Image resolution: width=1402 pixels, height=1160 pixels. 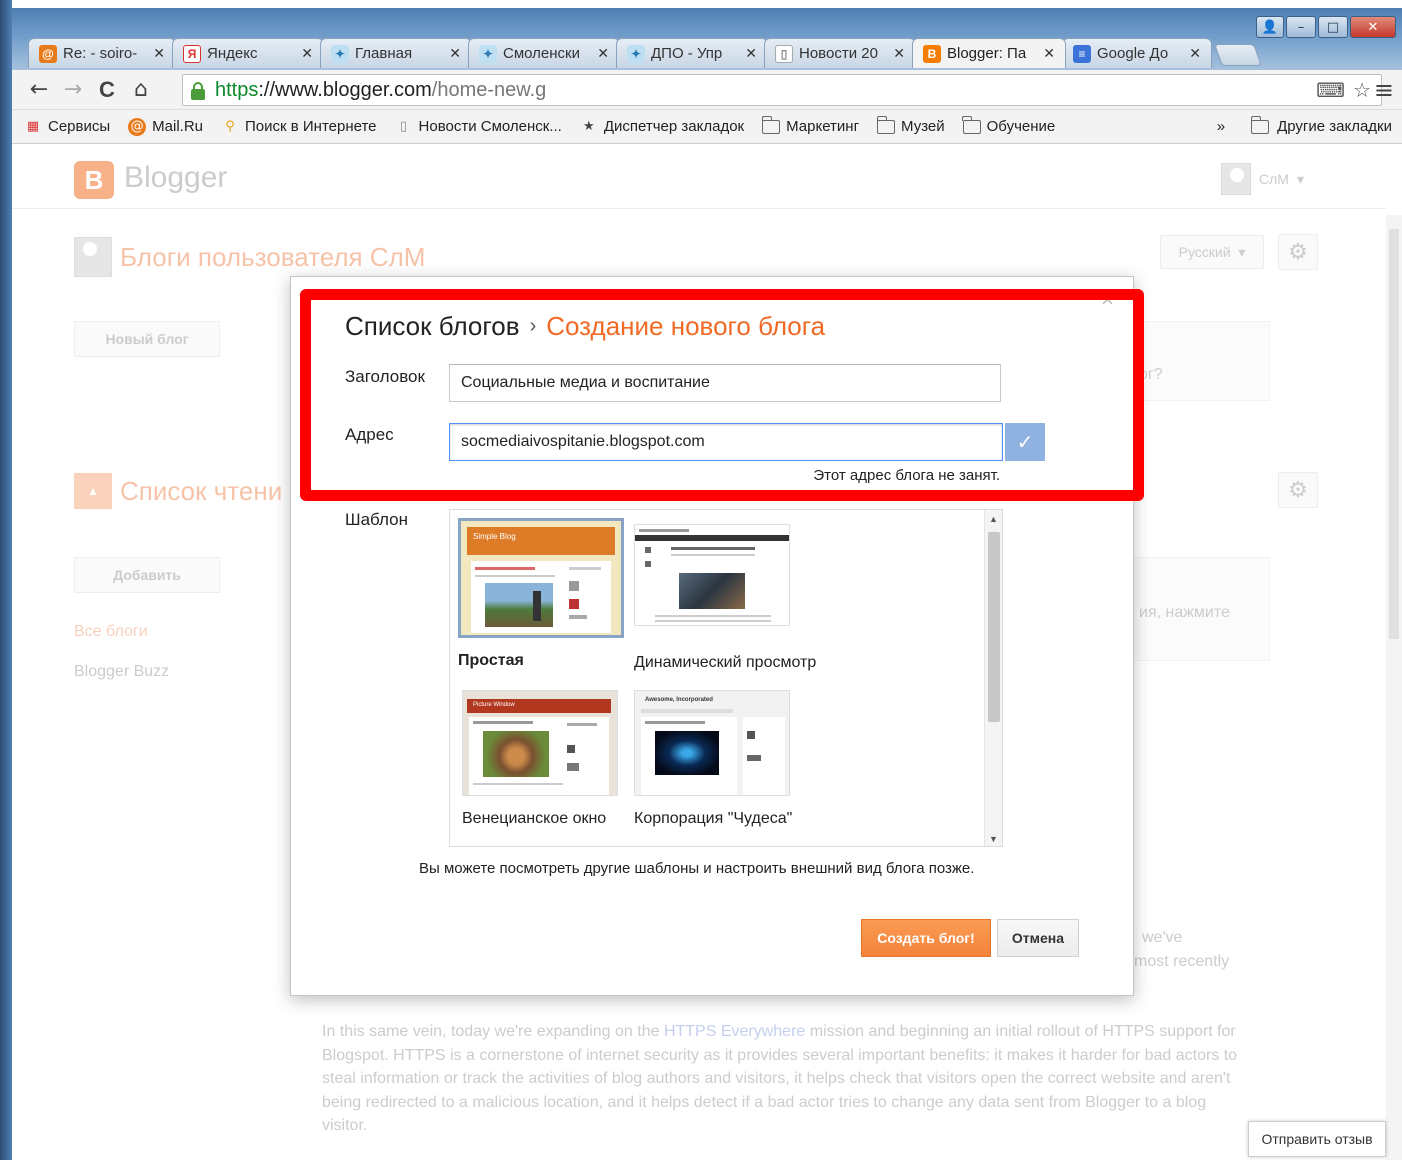 I want to click on template-thumbnail: Picture Window, so click(x=540, y=743).